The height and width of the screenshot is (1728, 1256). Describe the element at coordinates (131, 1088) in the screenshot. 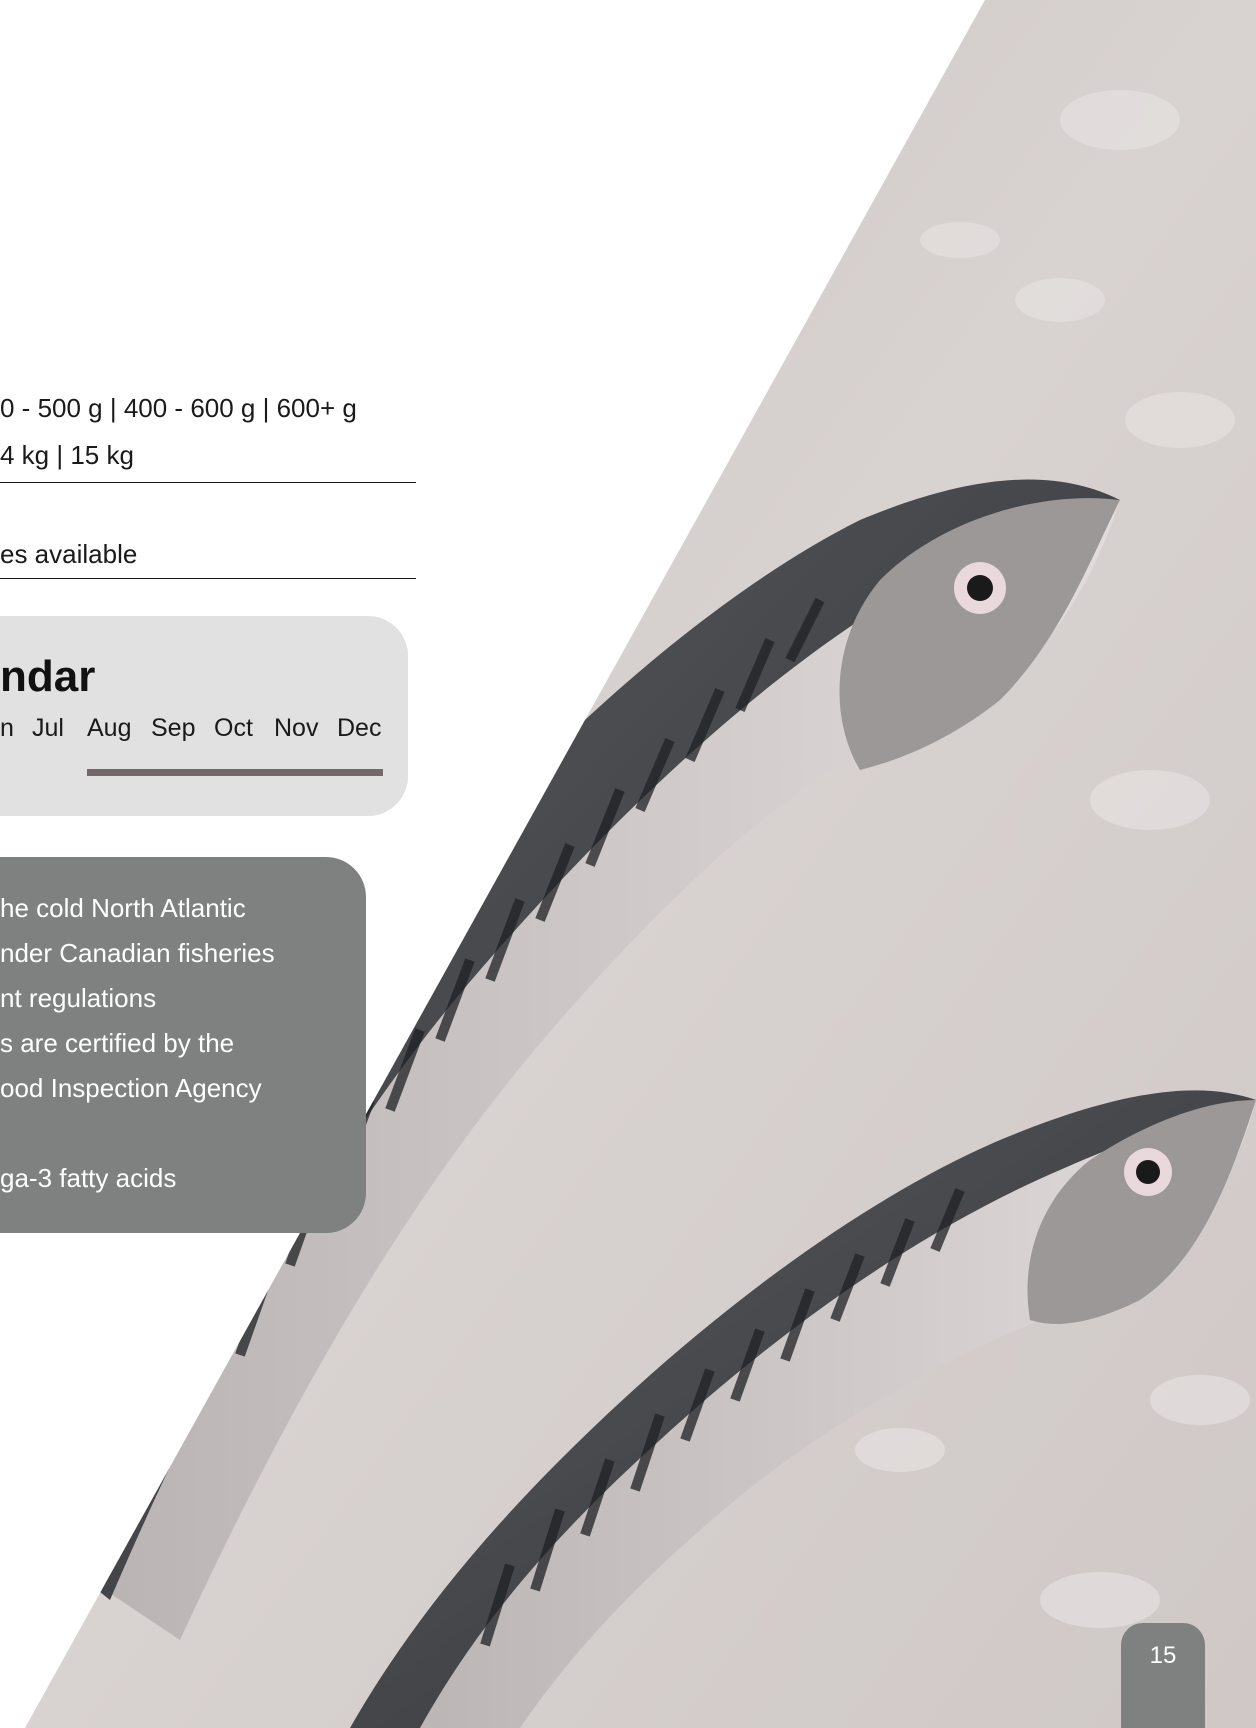

I see `info-line: ood Inspection Agency` at that location.